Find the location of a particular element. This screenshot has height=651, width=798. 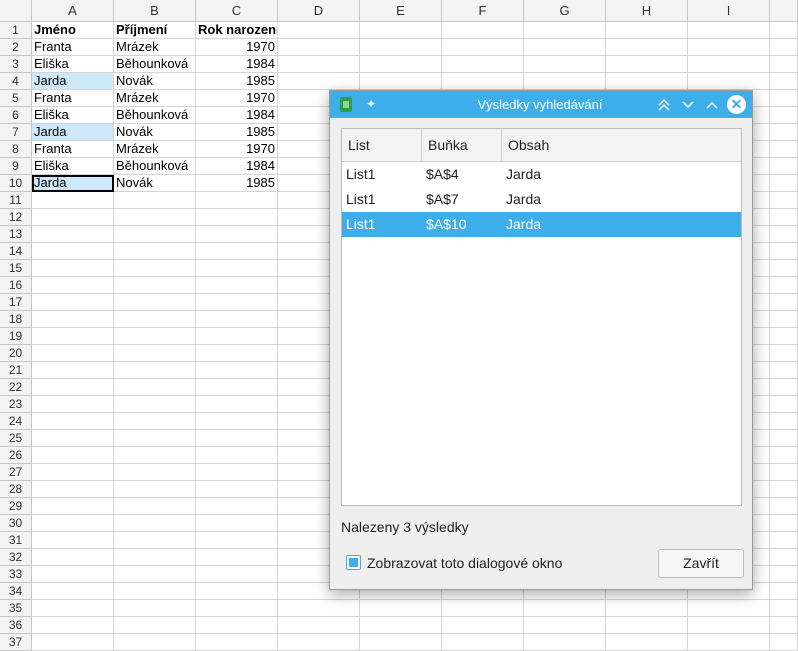

cell-j3 is located at coordinates (784, 64).